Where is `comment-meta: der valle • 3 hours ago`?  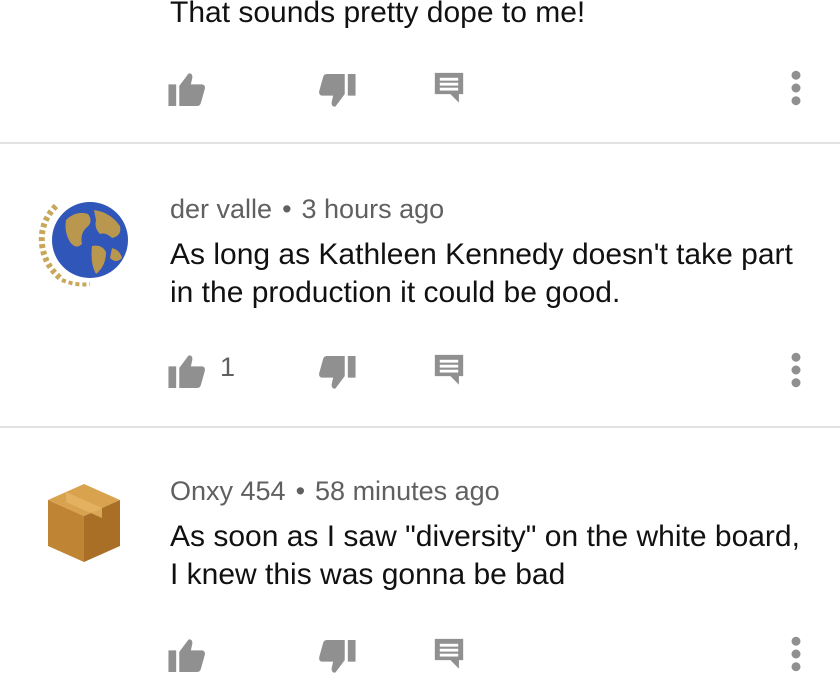 comment-meta: der valle • 3 hours ago is located at coordinates (307, 209).